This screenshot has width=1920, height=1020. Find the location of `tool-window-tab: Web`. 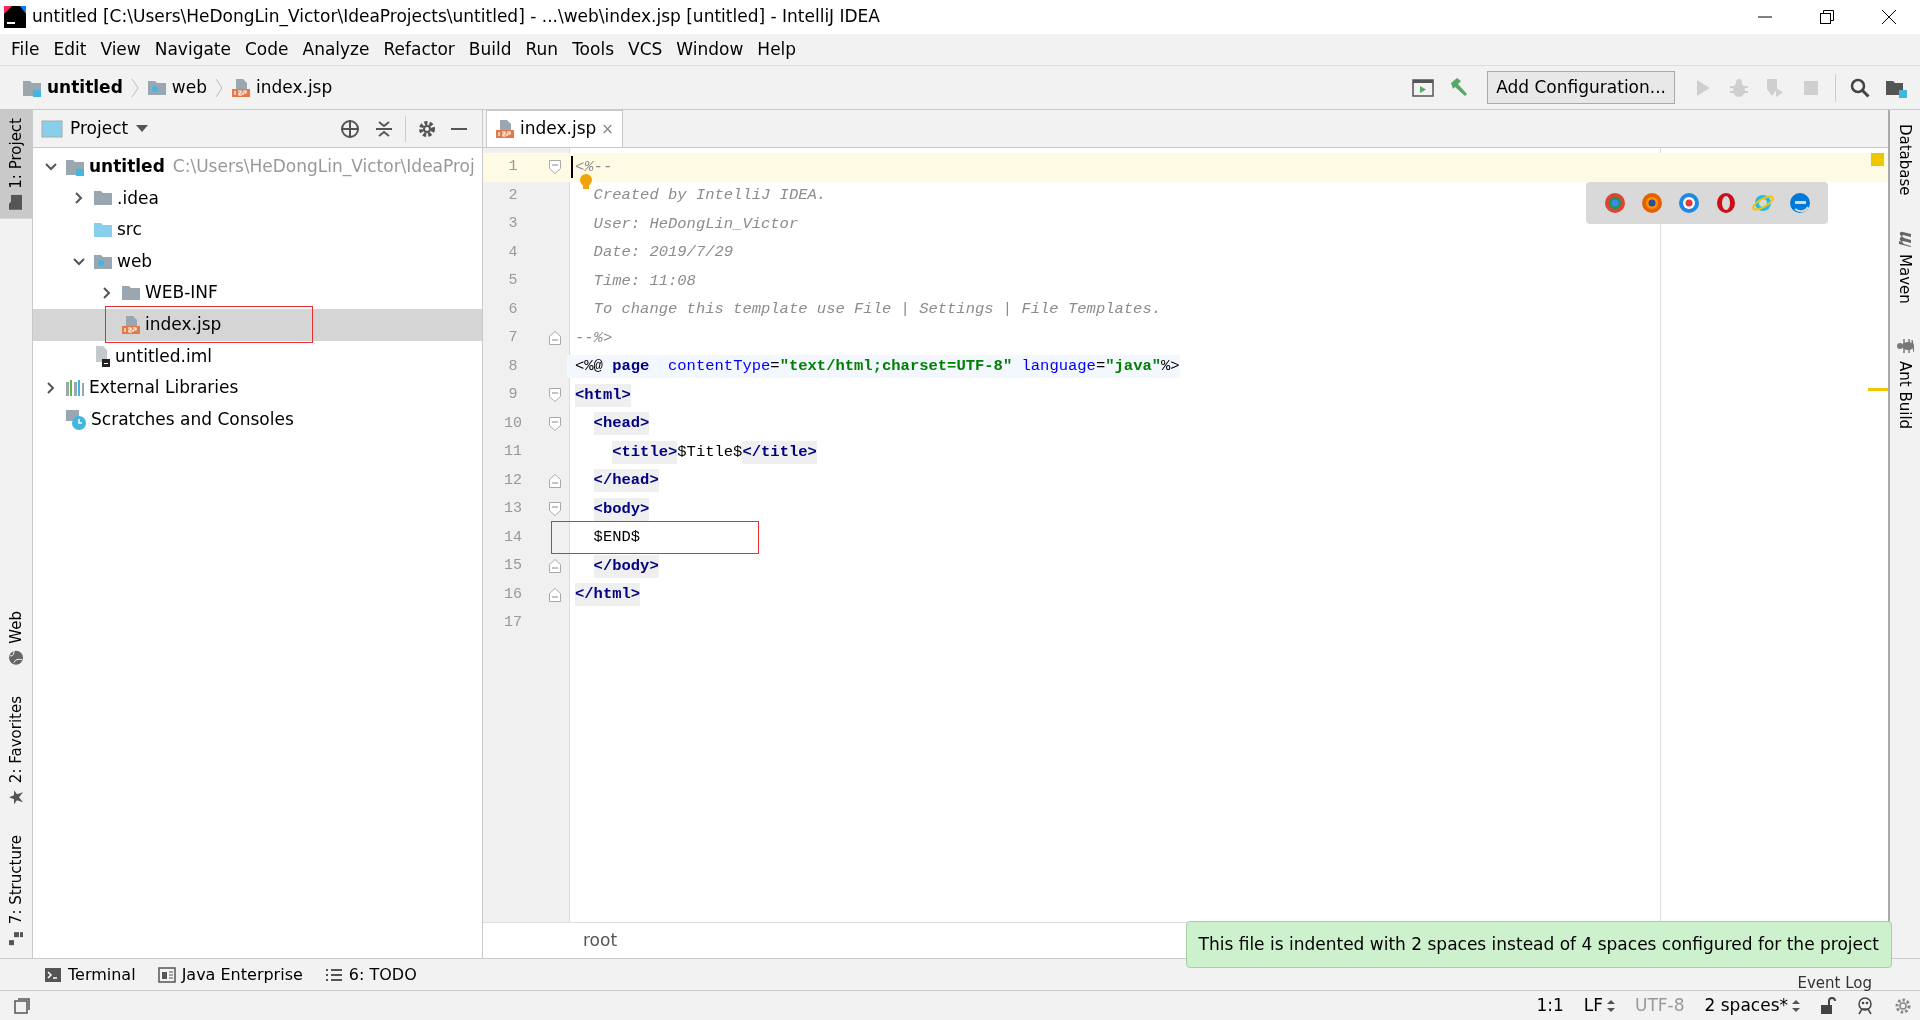

tool-window-tab: Web is located at coordinates (16, 638).